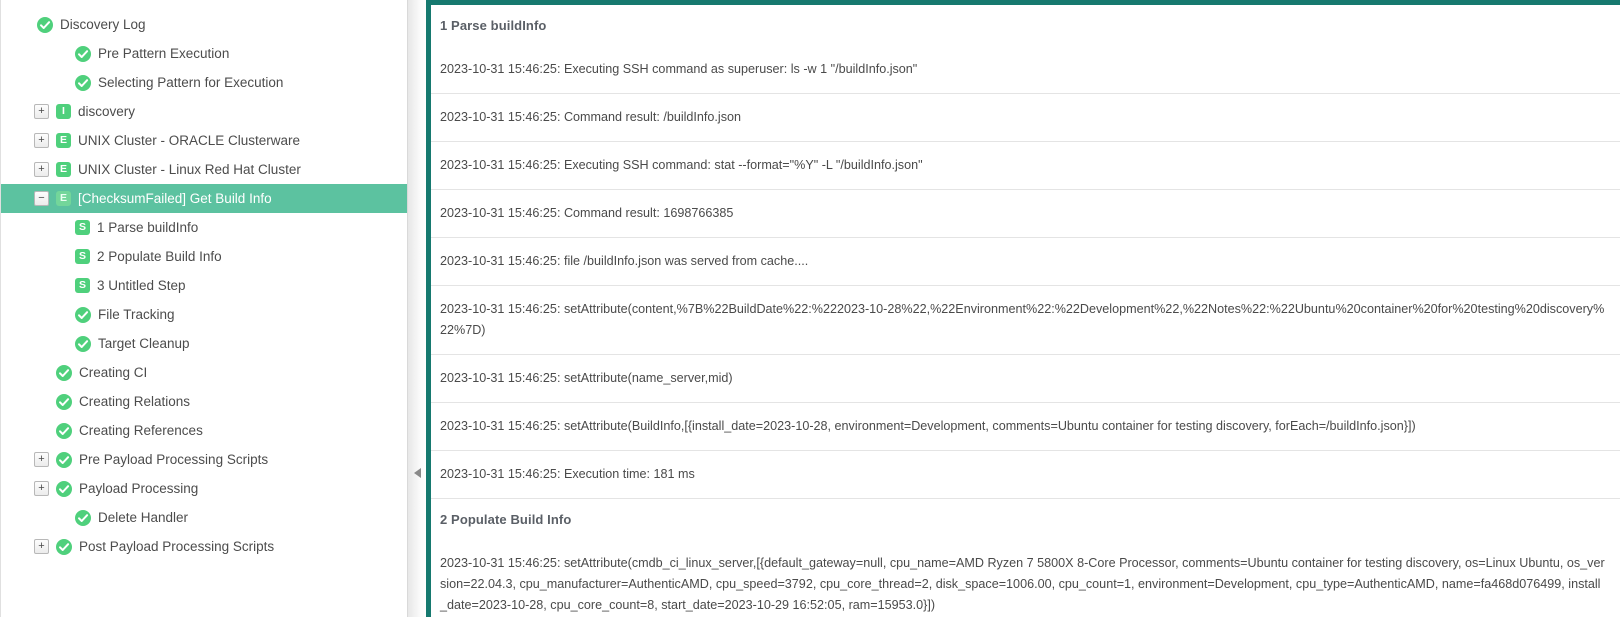 The height and width of the screenshot is (617, 1620). I want to click on tree-item-label: Selecting Pattern for Execution, so click(191, 82).